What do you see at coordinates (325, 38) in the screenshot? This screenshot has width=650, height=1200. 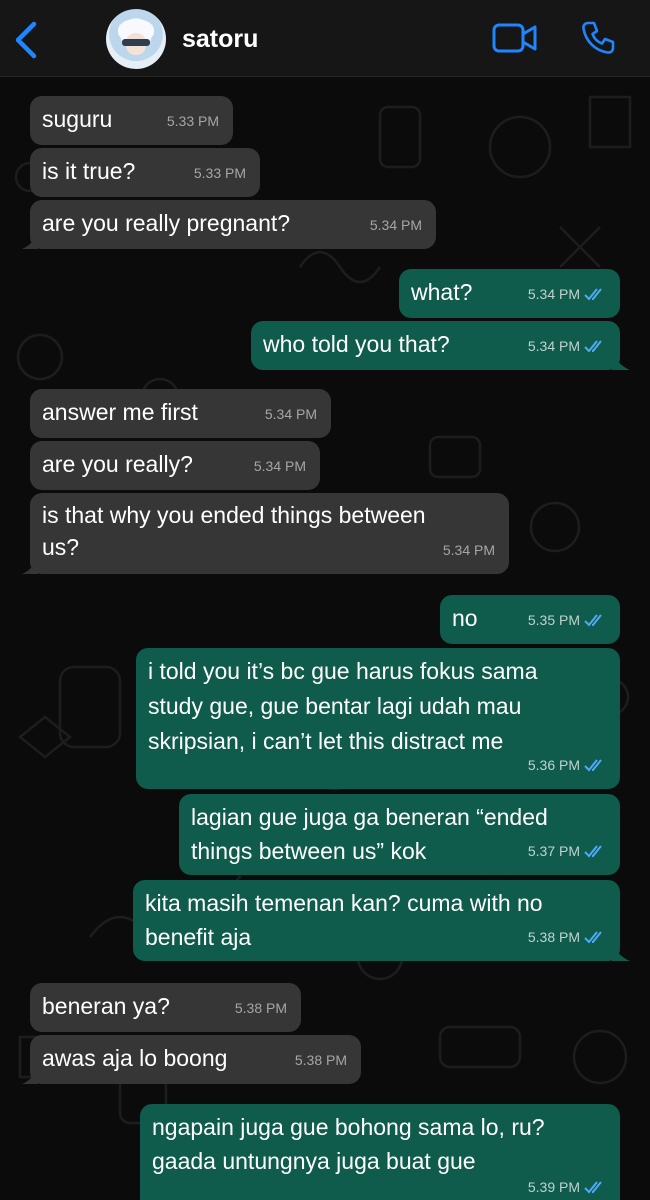 I see `chat-header: satoru` at bounding box center [325, 38].